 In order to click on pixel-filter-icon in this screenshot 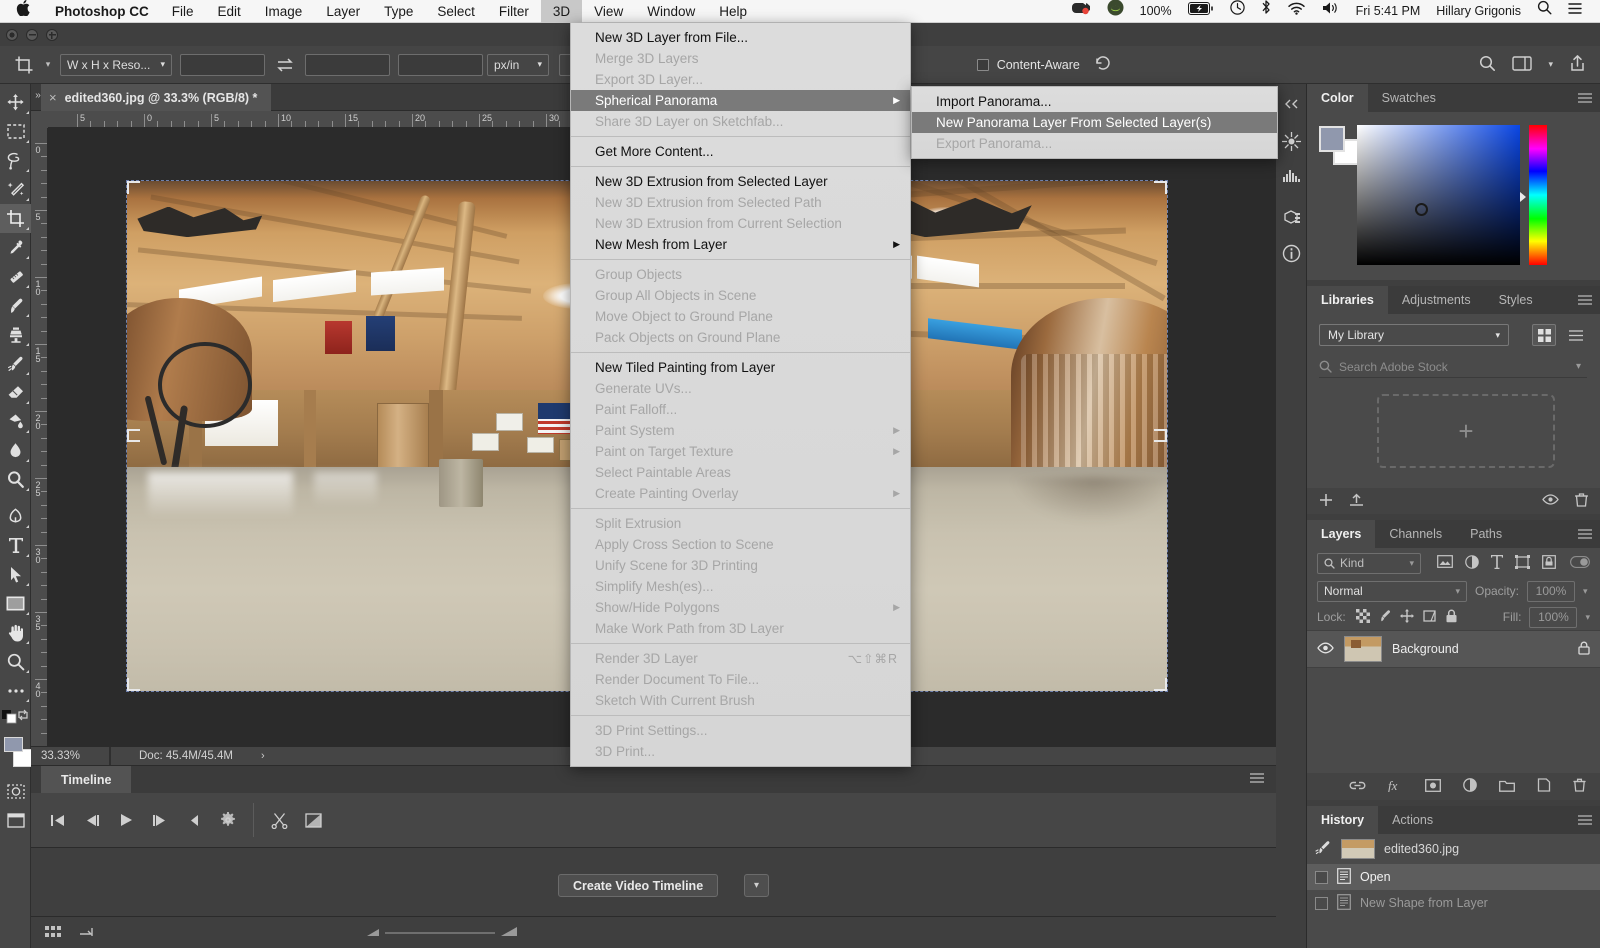, I will do `click(1445, 563)`.